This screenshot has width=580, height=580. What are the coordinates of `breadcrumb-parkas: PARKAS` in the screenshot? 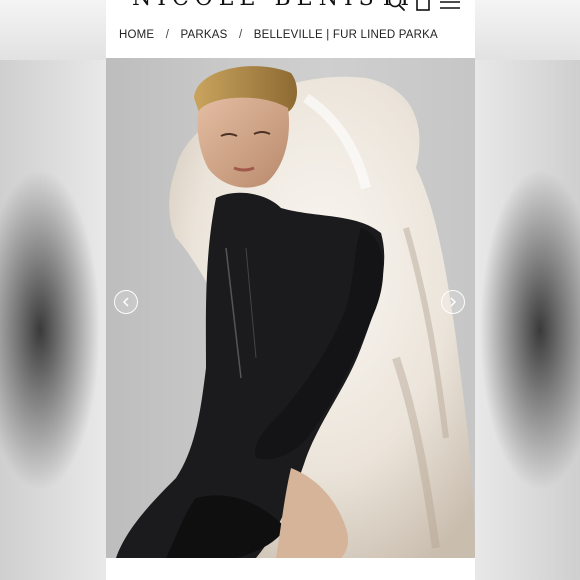 It's located at (204, 35).